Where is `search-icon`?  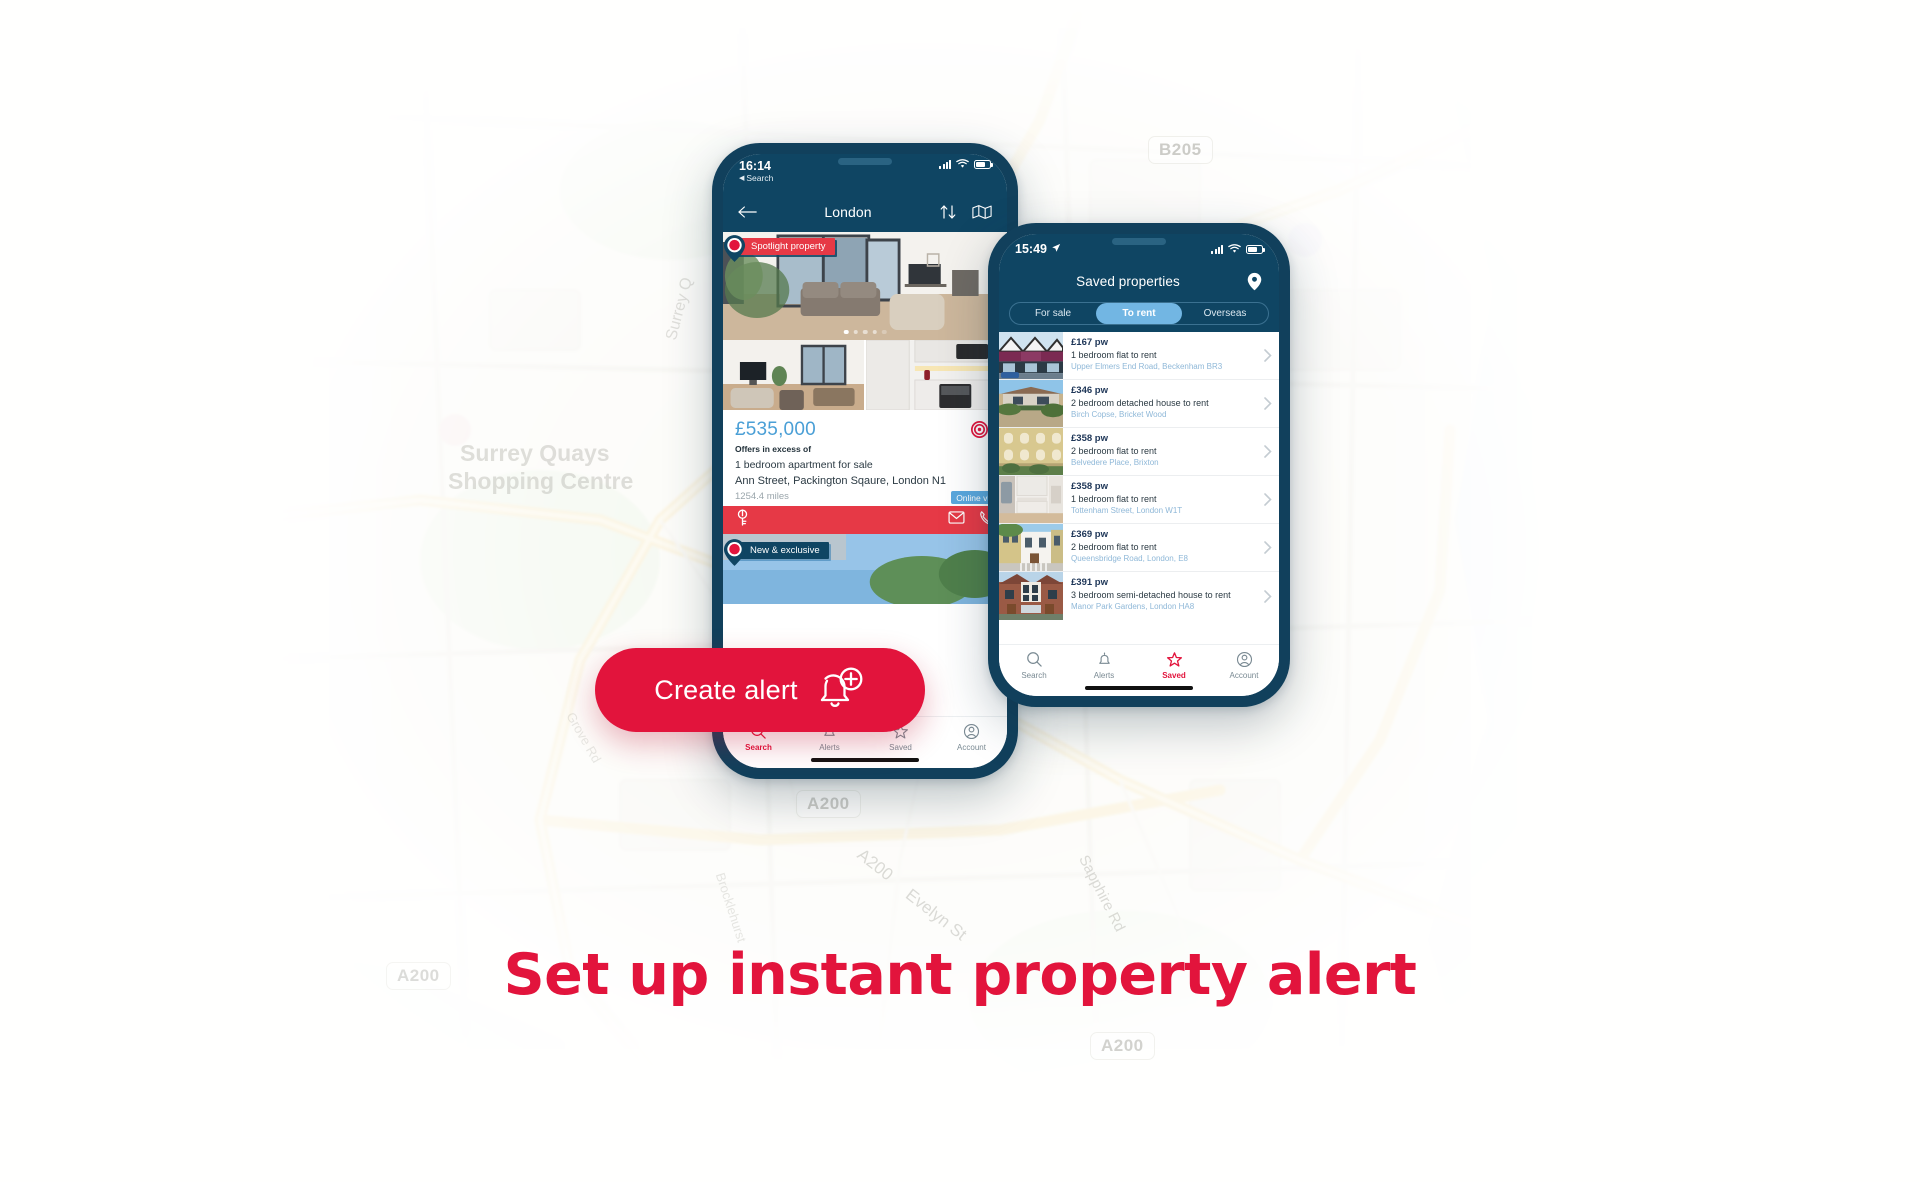
search-icon is located at coordinates (1034, 659).